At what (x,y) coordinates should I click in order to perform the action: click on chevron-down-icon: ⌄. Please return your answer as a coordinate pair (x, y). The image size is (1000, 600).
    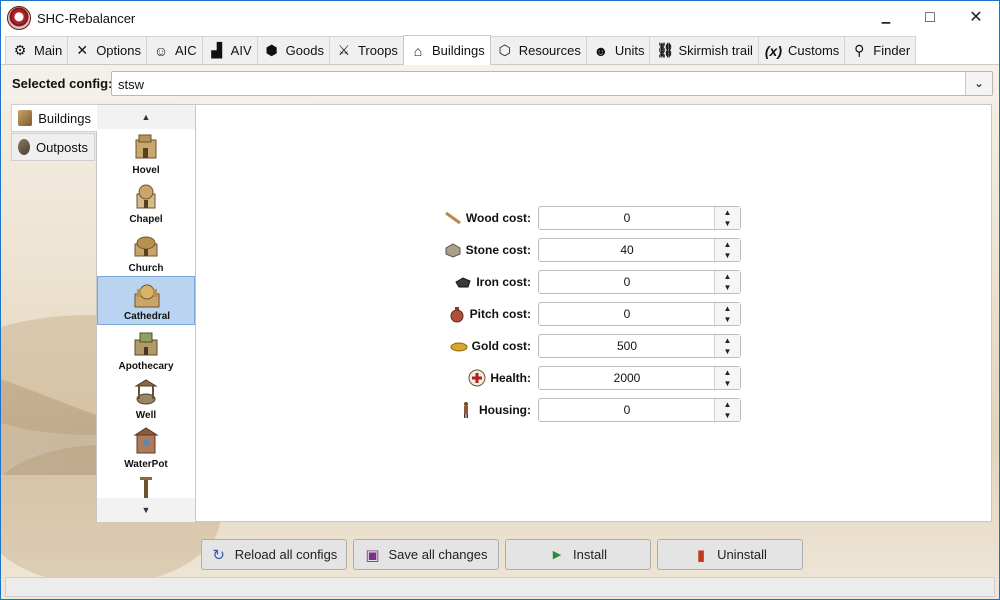
    Looking at the image, I should click on (978, 83).